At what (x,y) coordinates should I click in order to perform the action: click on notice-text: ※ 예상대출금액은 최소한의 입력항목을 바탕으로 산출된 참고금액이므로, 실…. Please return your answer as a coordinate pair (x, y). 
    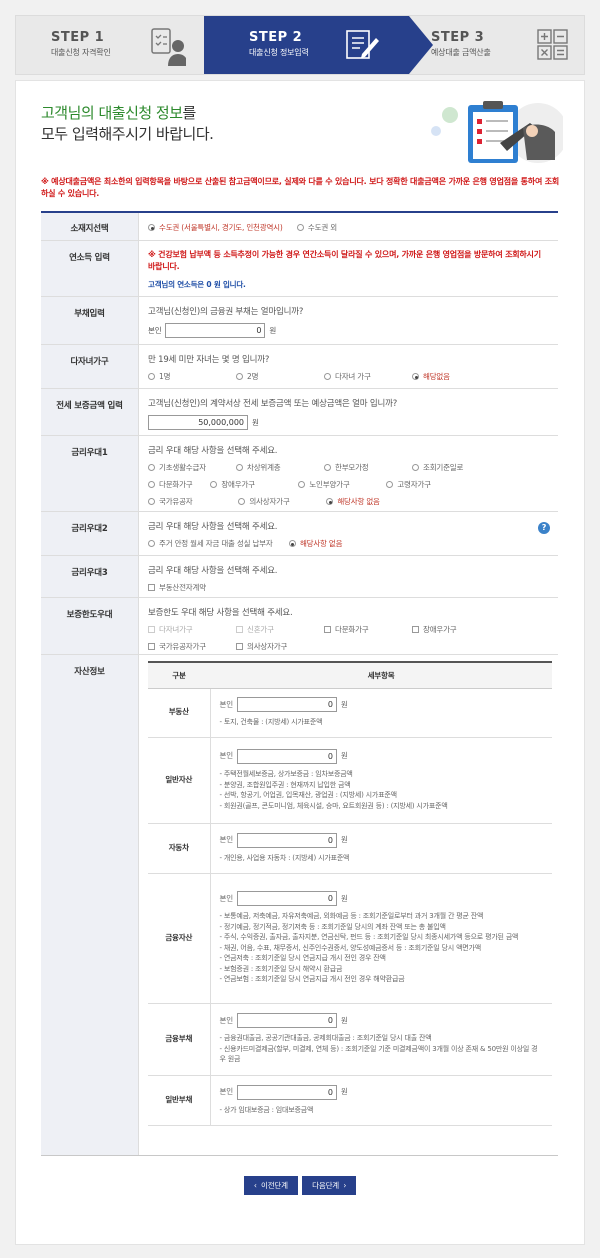
    Looking at the image, I should click on (300, 187).